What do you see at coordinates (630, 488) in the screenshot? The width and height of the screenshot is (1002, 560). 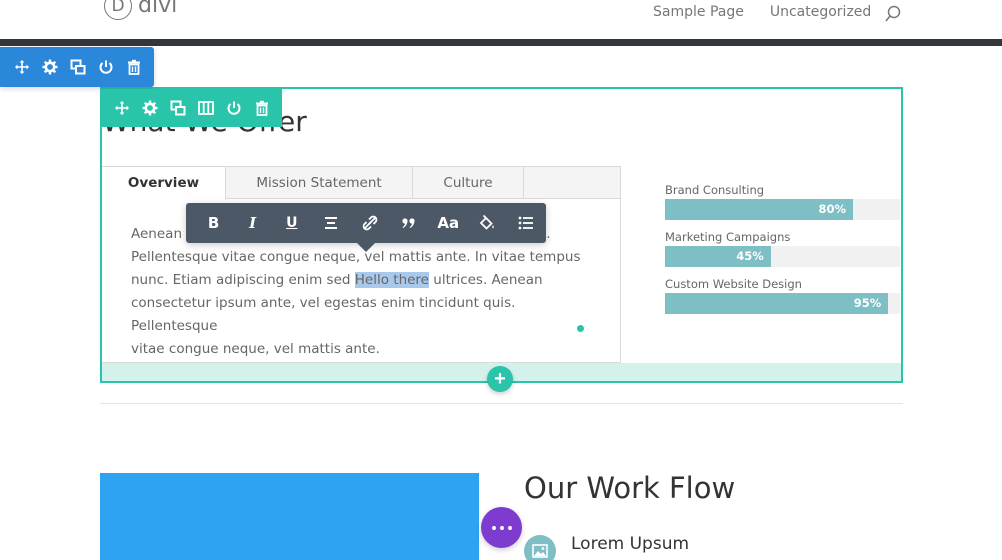 I see `workflow-title: Our Work Flow` at bounding box center [630, 488].